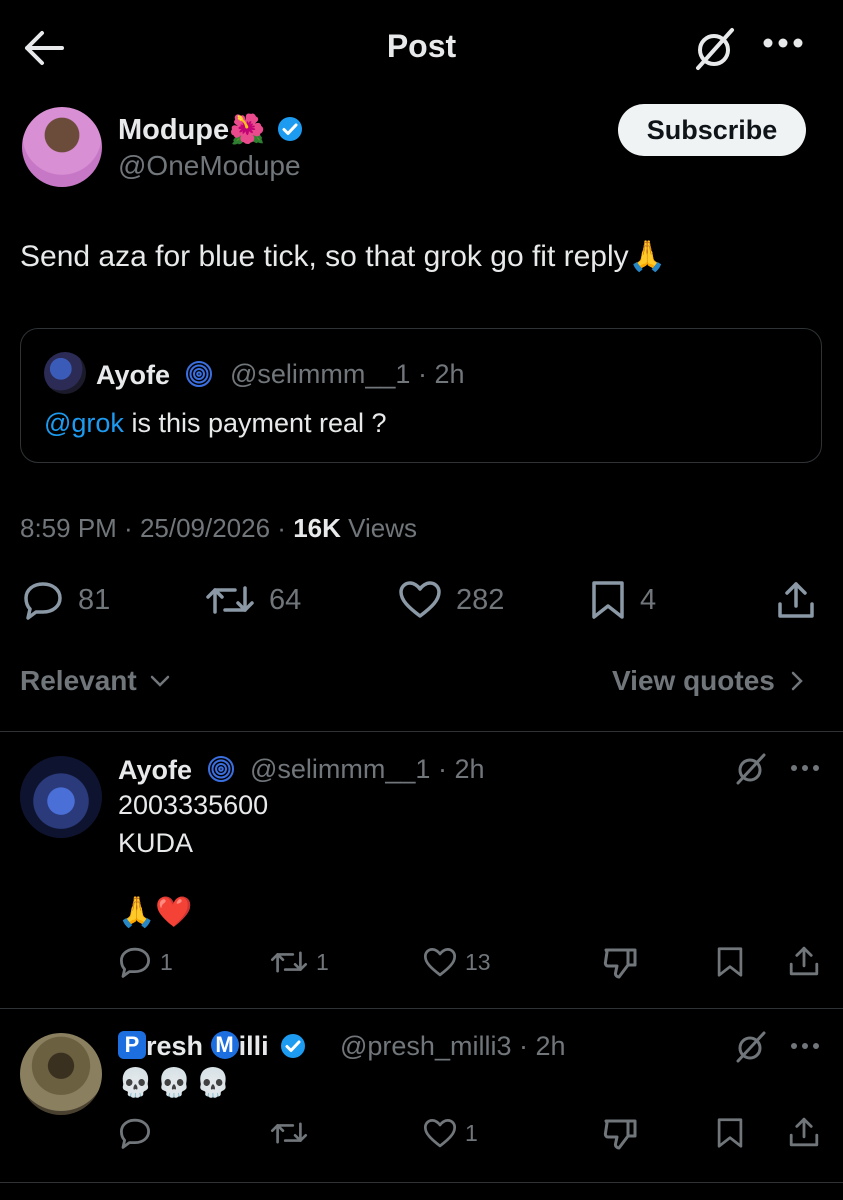  What do you see at coordinates (285, 599) in the screenshot?
I see `repost-count: 64` at bounding box center [285, 599].